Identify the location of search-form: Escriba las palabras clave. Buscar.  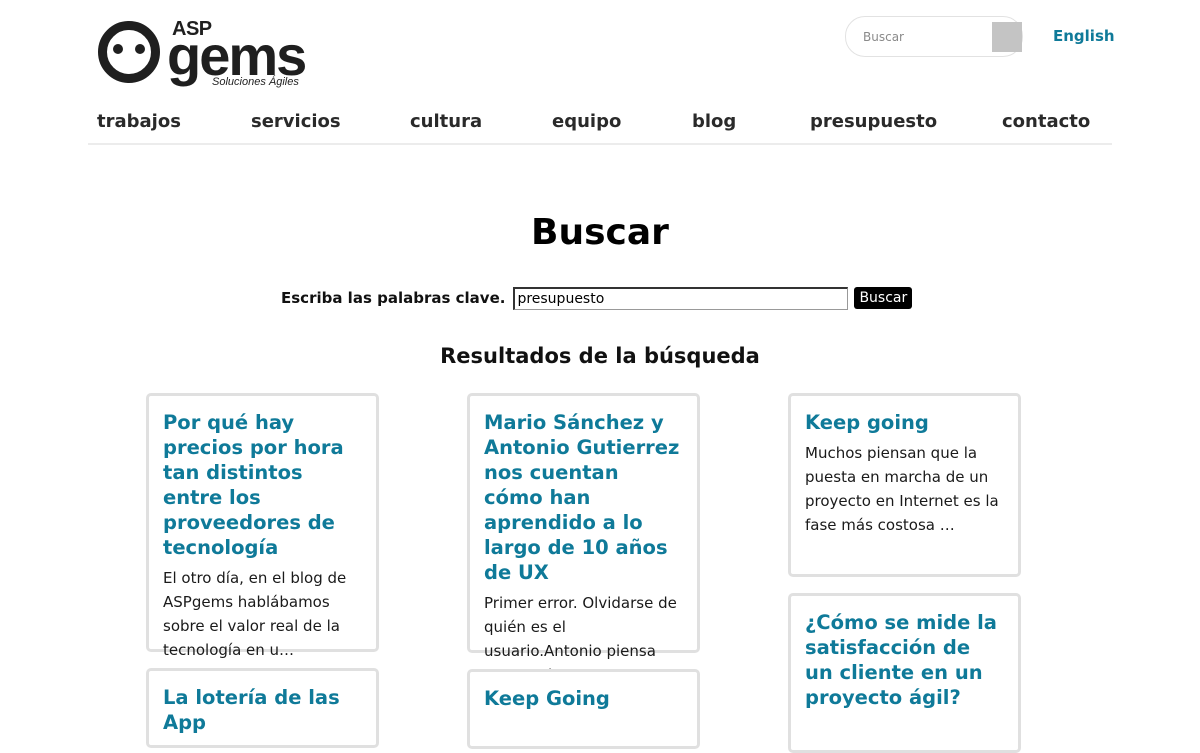
(597, 298).